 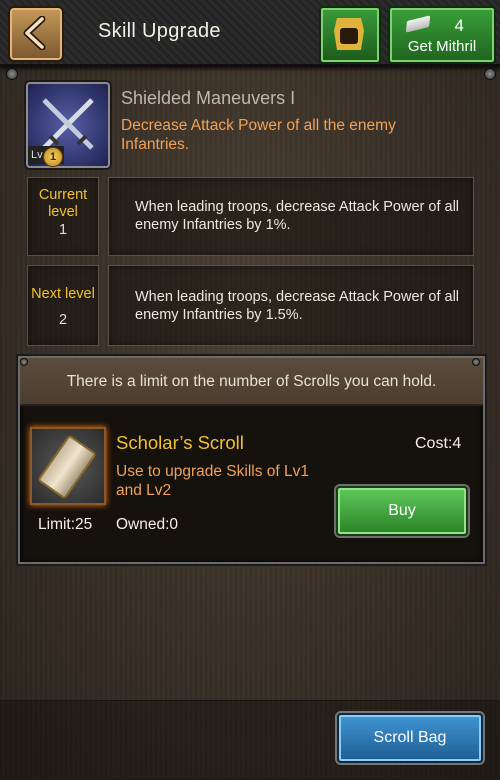 What do you see at coordinates (459, 25) in the screenshot?
I see `mithril-count: 4` at bounding box center [459, 25].